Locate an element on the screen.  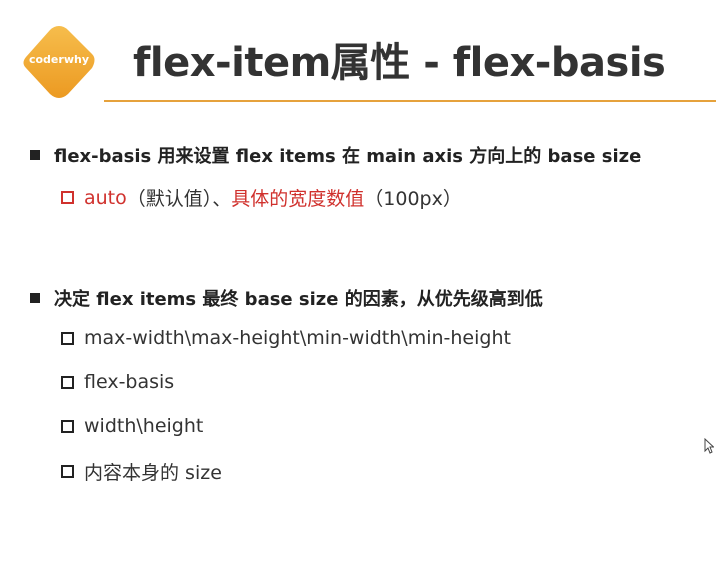
title-underline is located at coordinates (410, 101).